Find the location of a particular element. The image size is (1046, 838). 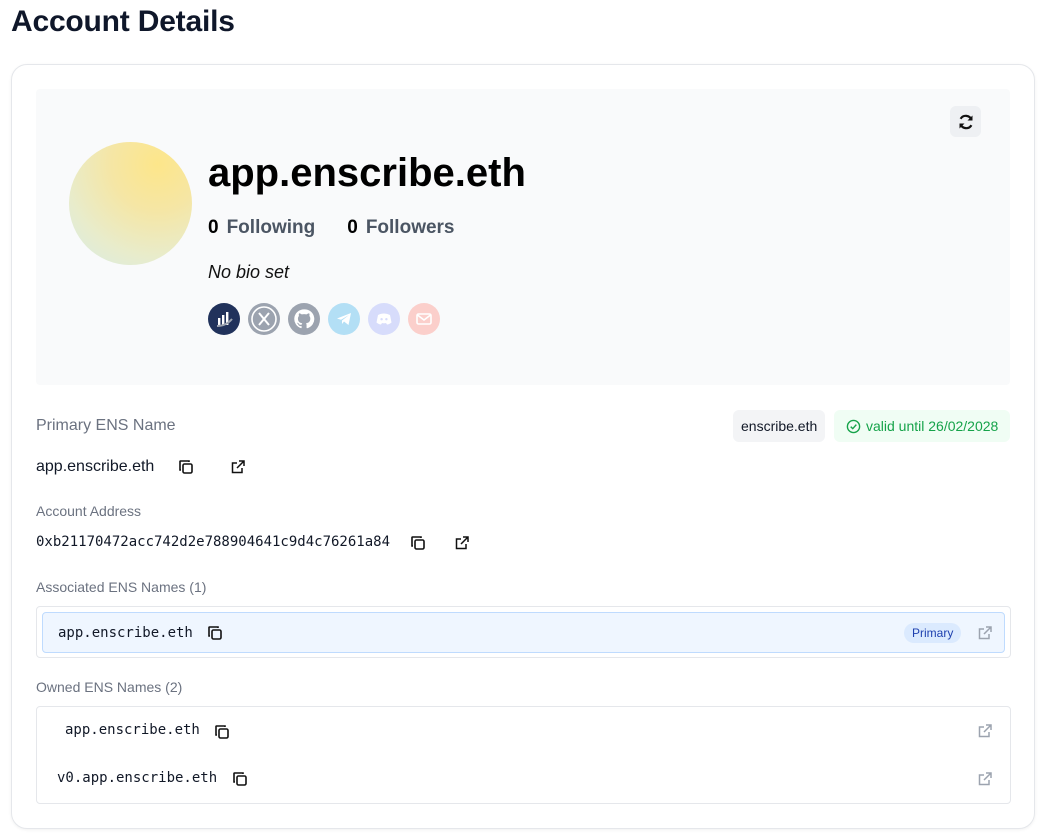

account-address-label: Account Address is located at coordinates (89, 511).